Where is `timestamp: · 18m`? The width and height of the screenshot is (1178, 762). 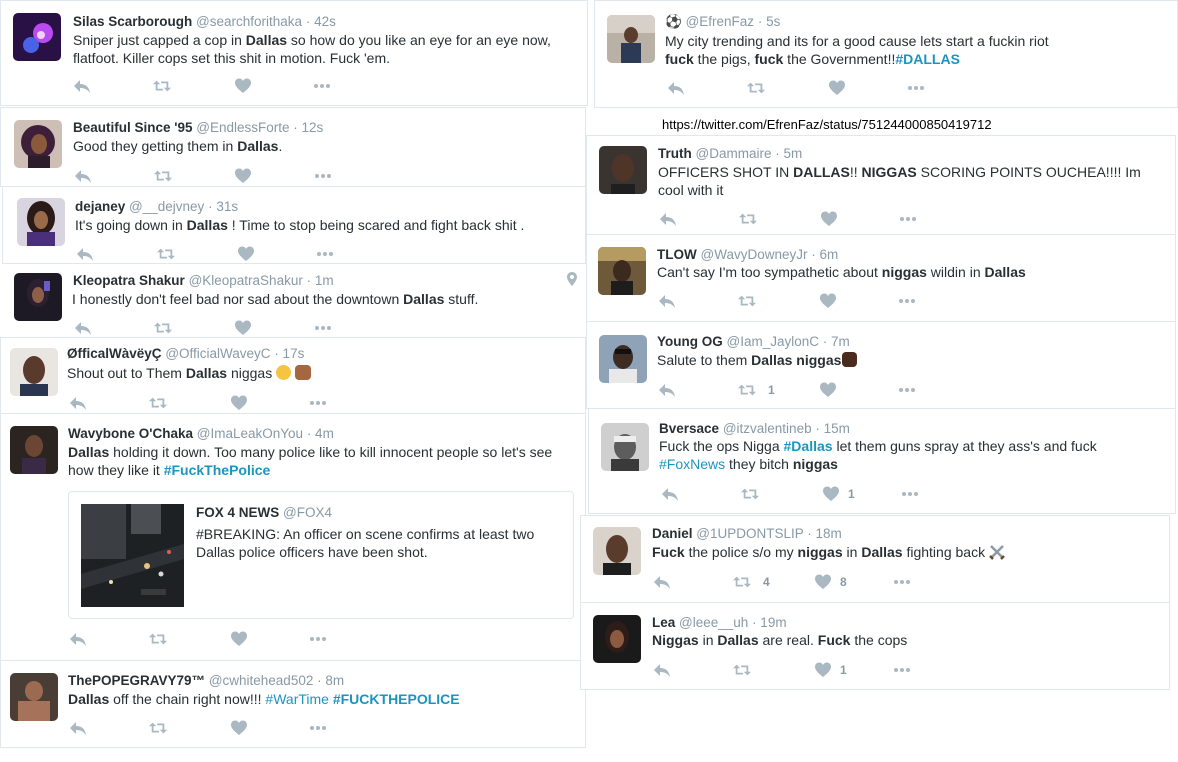 timestamp: · 18m is located at coordinates (824, 533).